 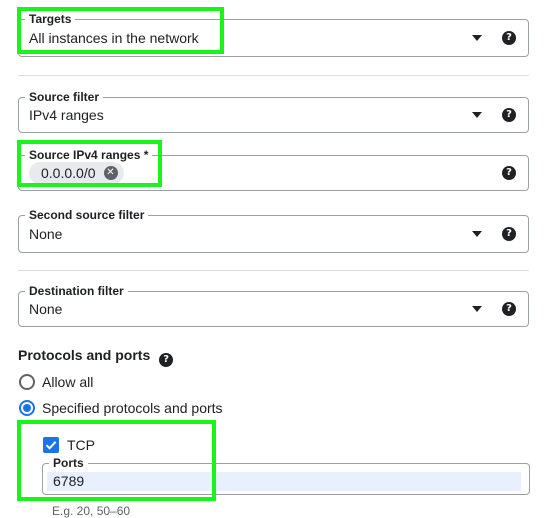 I want to click on destination-filter-label: Destination filter, so click(x=76, y=291).